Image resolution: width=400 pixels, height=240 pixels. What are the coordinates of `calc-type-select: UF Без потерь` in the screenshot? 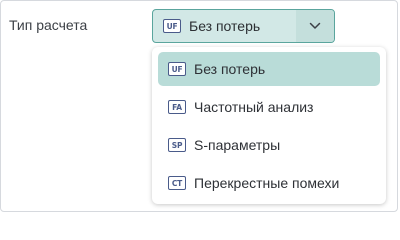 It's located at (243, 26).